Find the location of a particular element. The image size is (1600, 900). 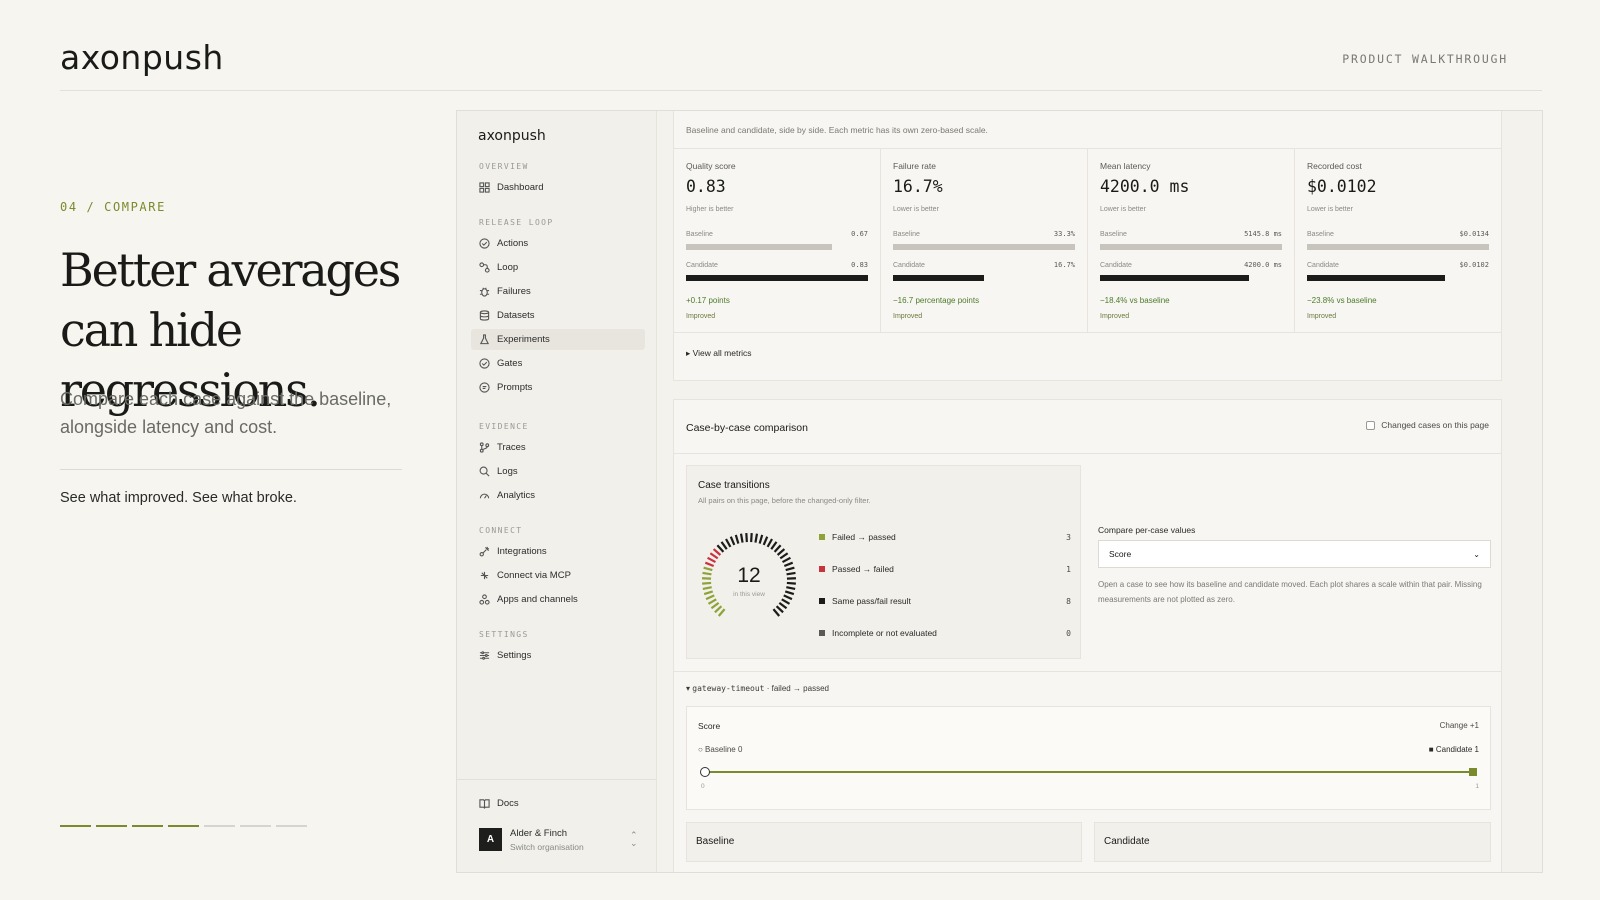

legend-count: 8 is located at coordinates (1068, 601).